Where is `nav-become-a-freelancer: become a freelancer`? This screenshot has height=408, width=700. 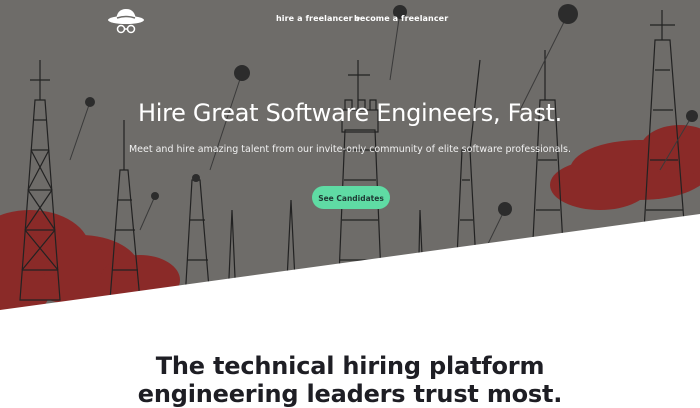
nav-become-a-freelancer: become a freelancer is located at coordinates (401, 18).